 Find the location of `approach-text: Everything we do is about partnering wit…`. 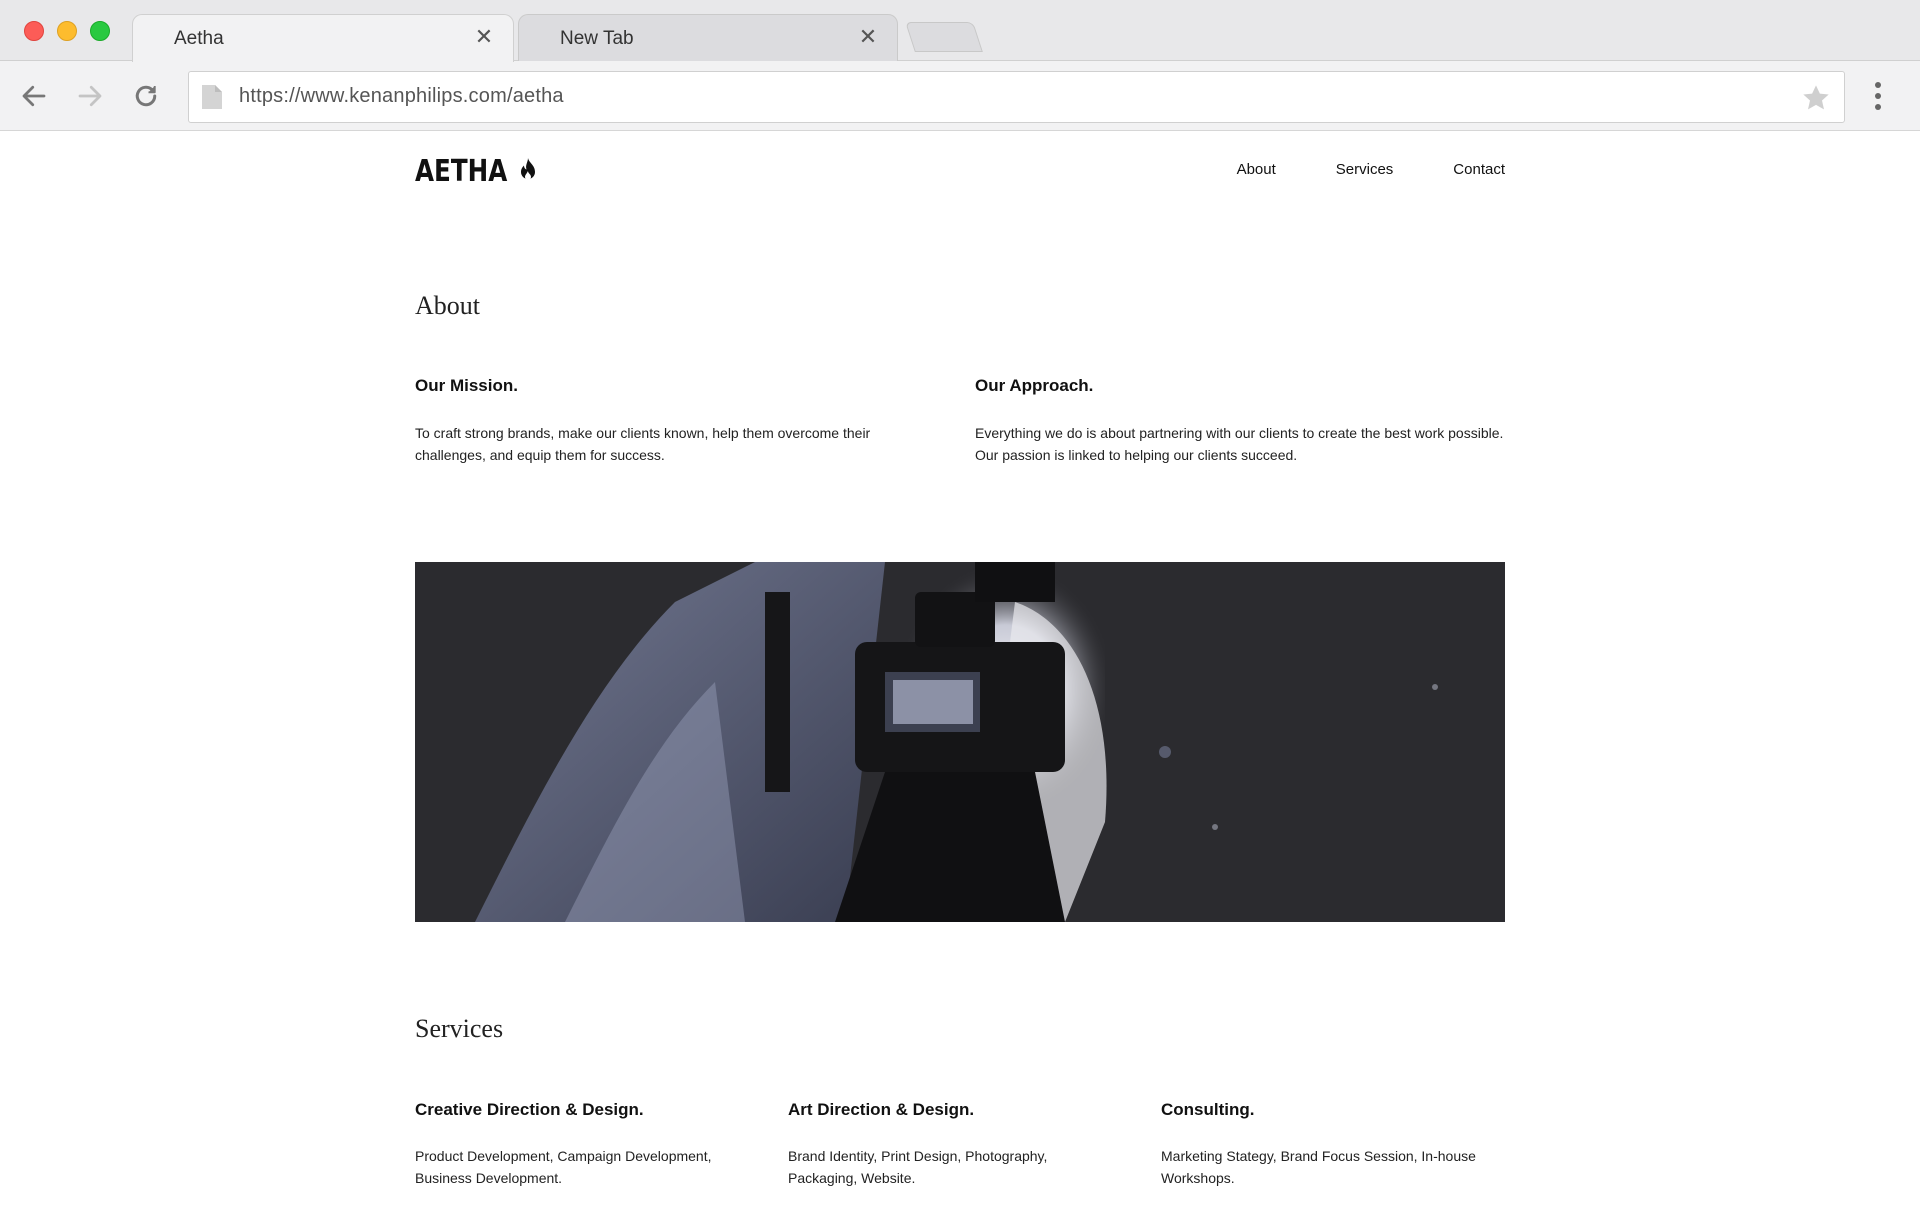

approach-text: Everything we do is about partnering wit… is located at coordinates (1239, 444).